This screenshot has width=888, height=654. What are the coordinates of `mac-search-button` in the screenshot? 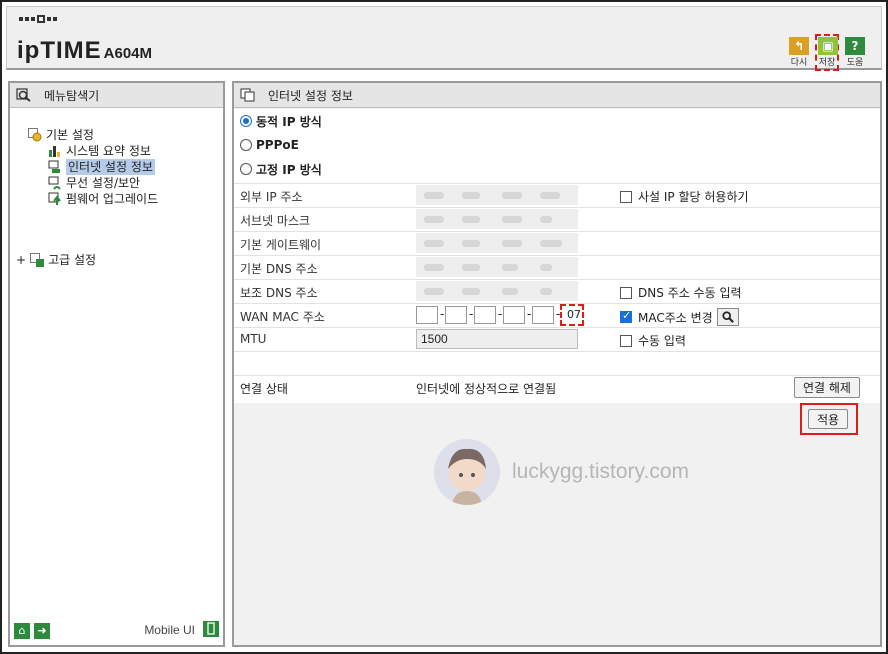 It's located at (727, 317).